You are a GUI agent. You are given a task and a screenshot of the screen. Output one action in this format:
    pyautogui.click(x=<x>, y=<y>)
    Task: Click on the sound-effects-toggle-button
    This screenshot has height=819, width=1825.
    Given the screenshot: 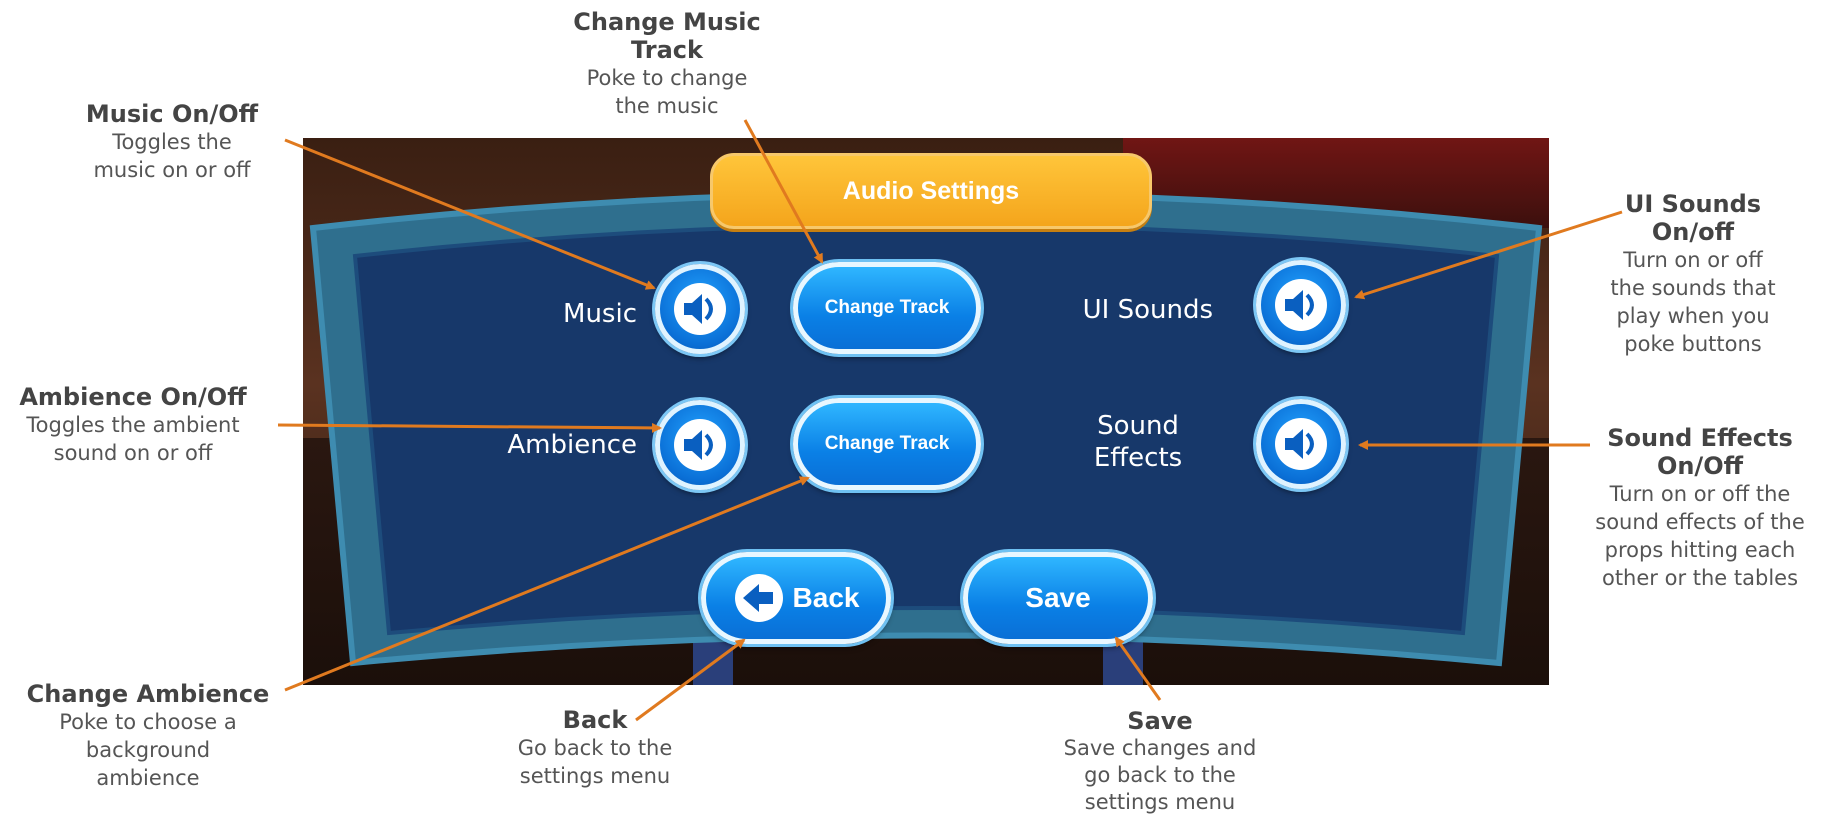 What is the action you would take?
    pyautogui.click(x=1301, y=444)
    